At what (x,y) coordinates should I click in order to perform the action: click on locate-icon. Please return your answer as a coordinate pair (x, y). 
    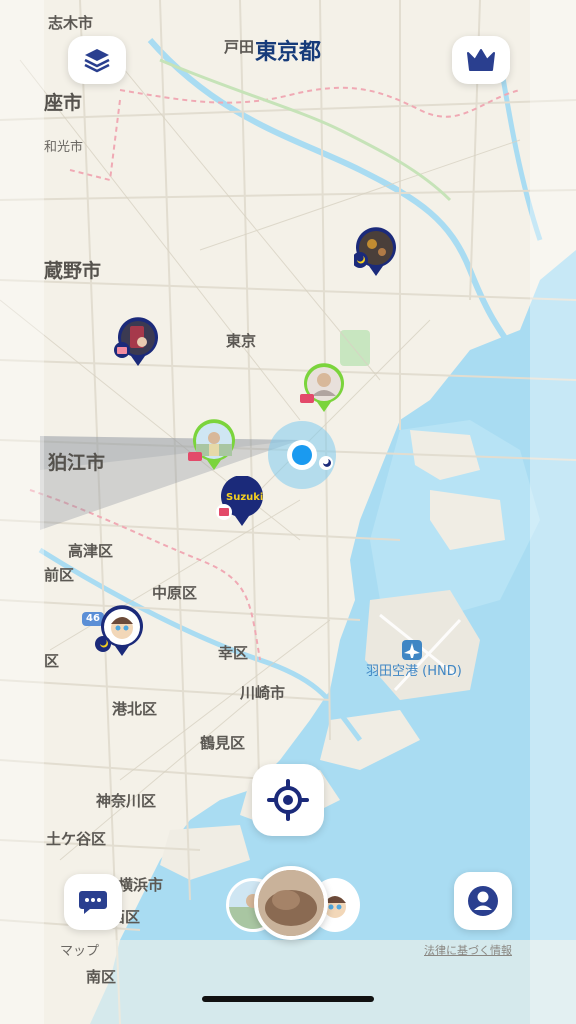
    Looking at the image, I should click on (288, 800).